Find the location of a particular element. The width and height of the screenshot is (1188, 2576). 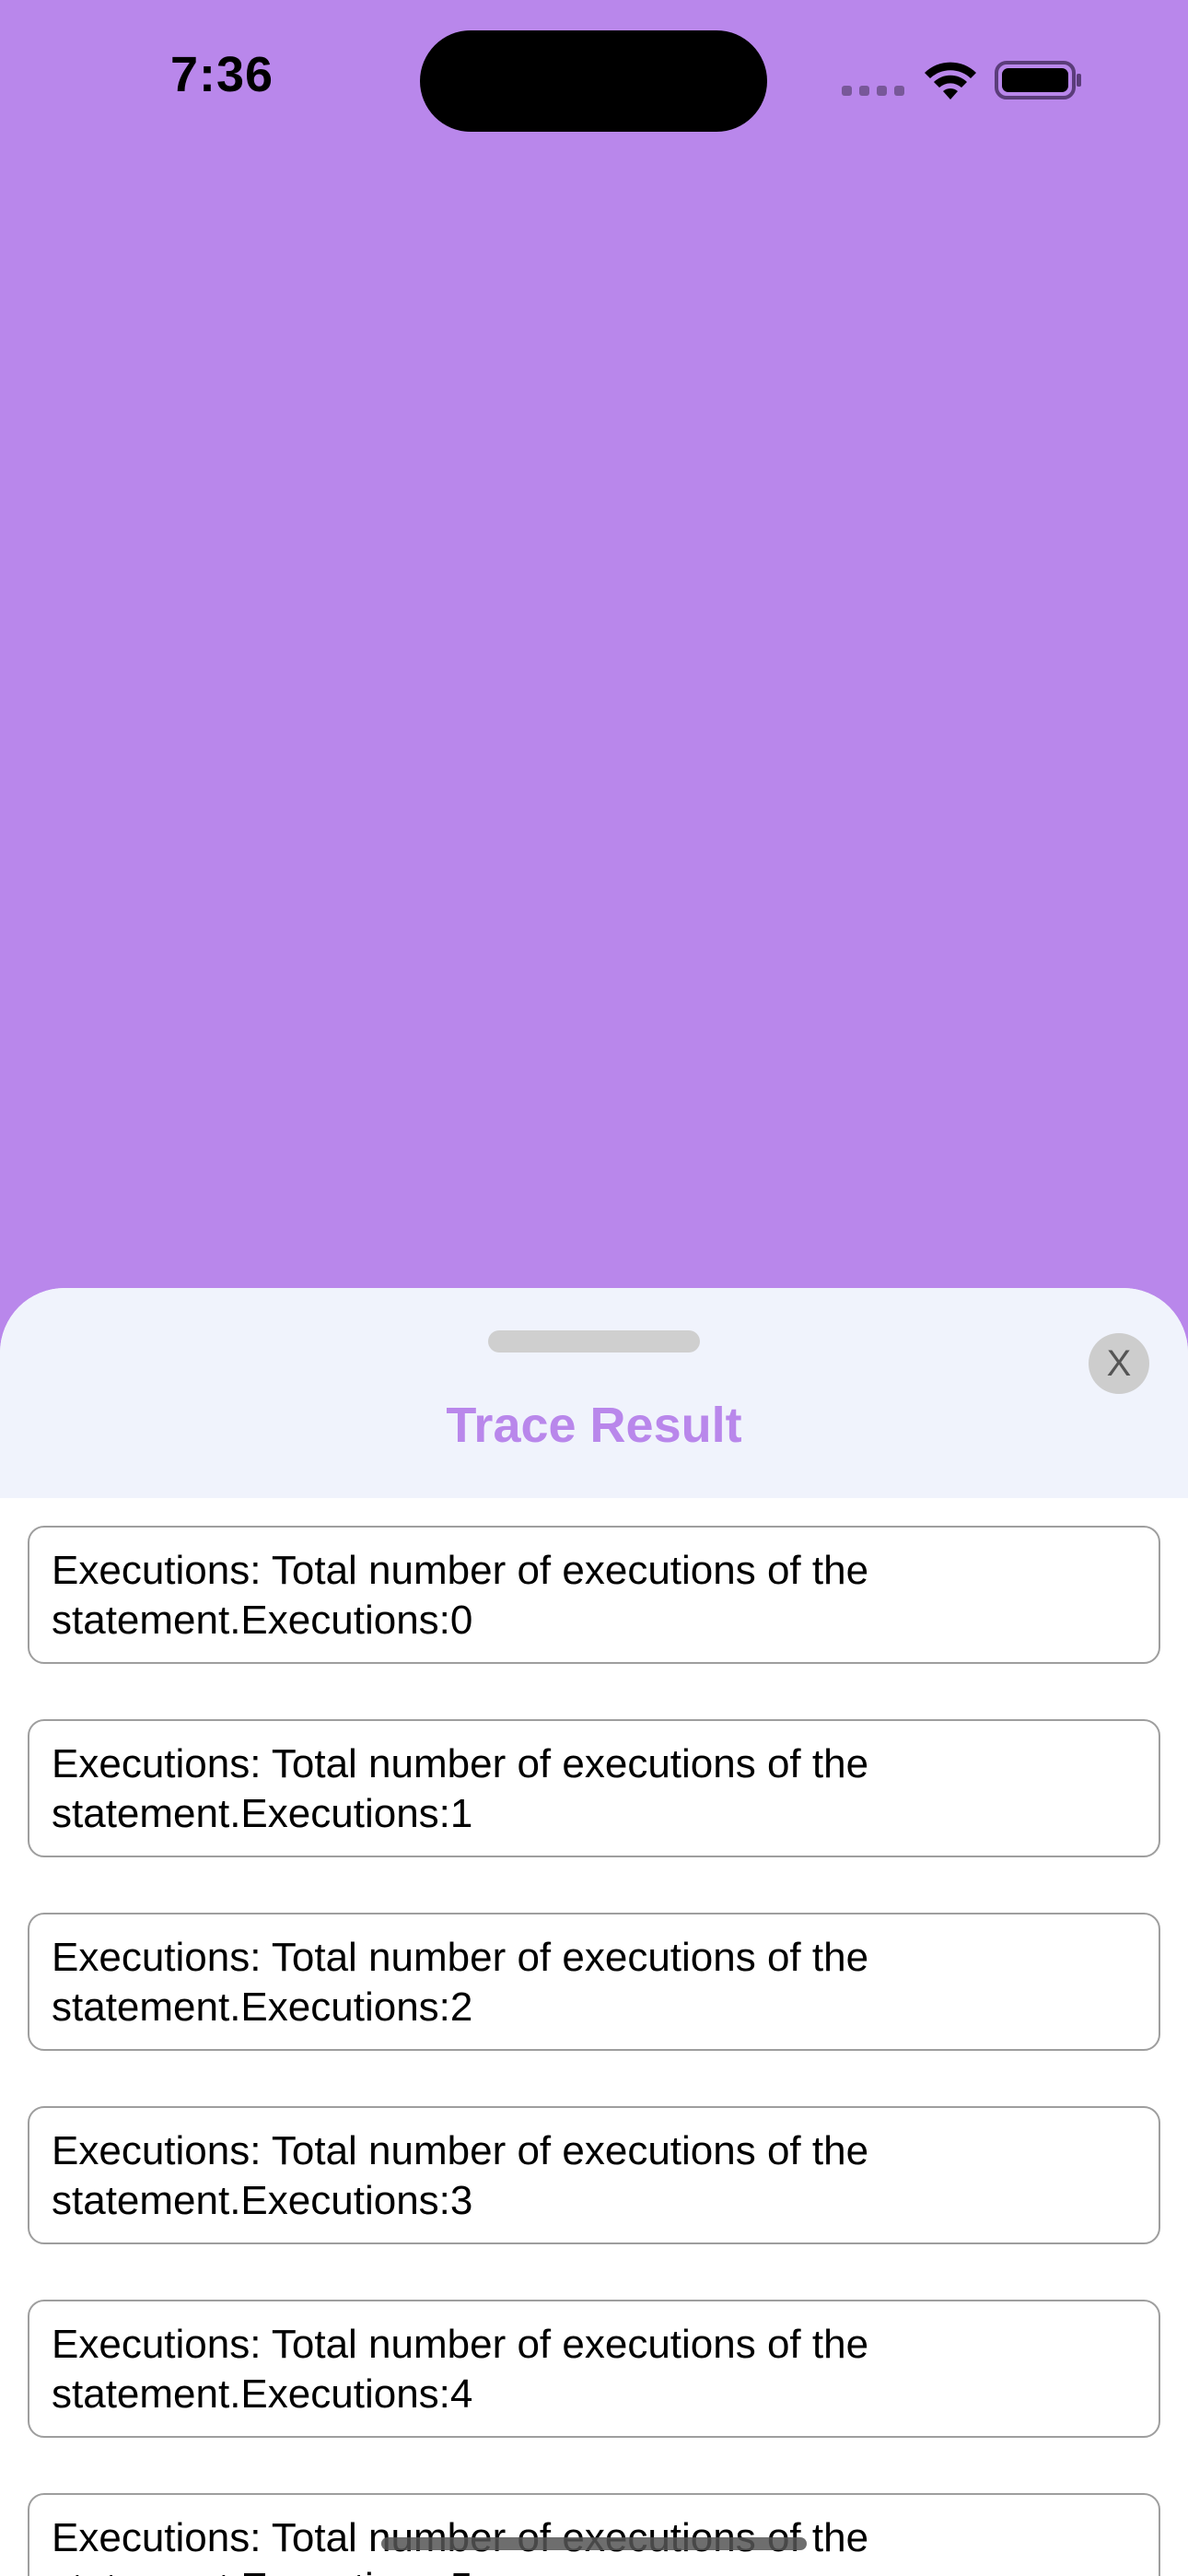

home-indicator is located at coordinates (594, 2543).